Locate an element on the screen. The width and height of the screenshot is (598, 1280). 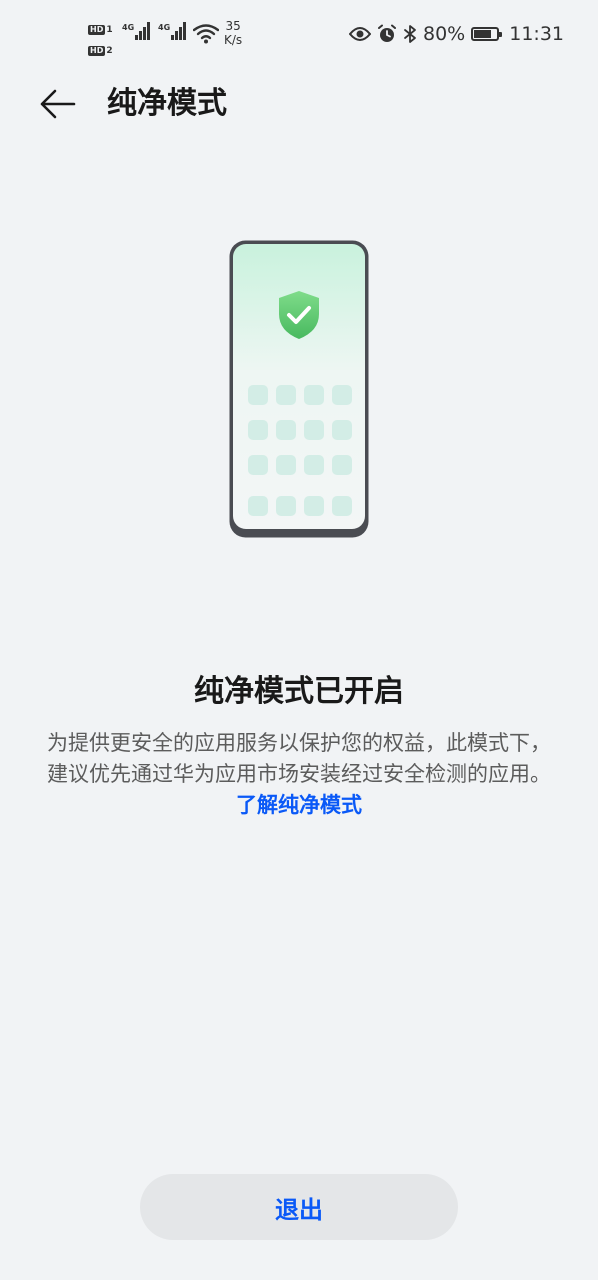
sim-indicators: HD 1 HD 2 is located at coordinates (103, 38).